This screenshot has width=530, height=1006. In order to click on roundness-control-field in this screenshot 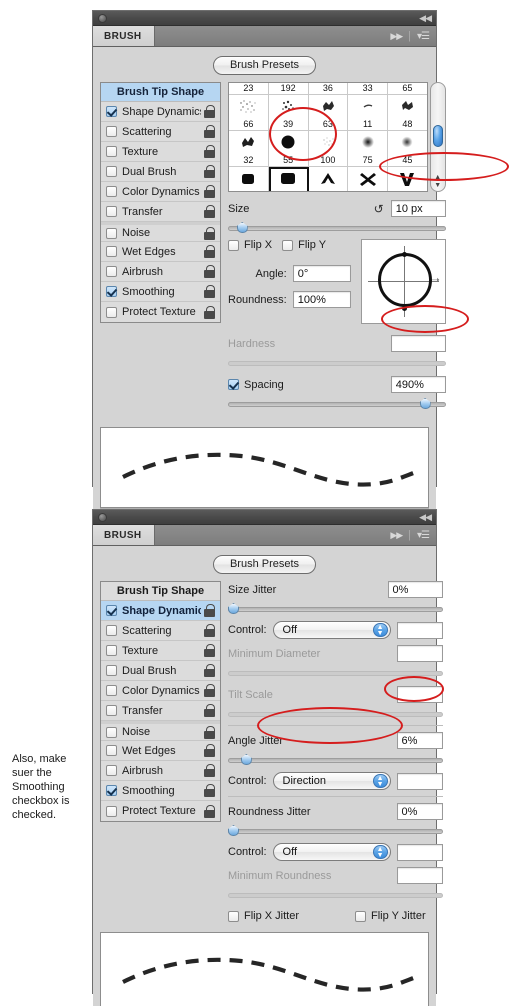, I will do `click(419, 852)`.